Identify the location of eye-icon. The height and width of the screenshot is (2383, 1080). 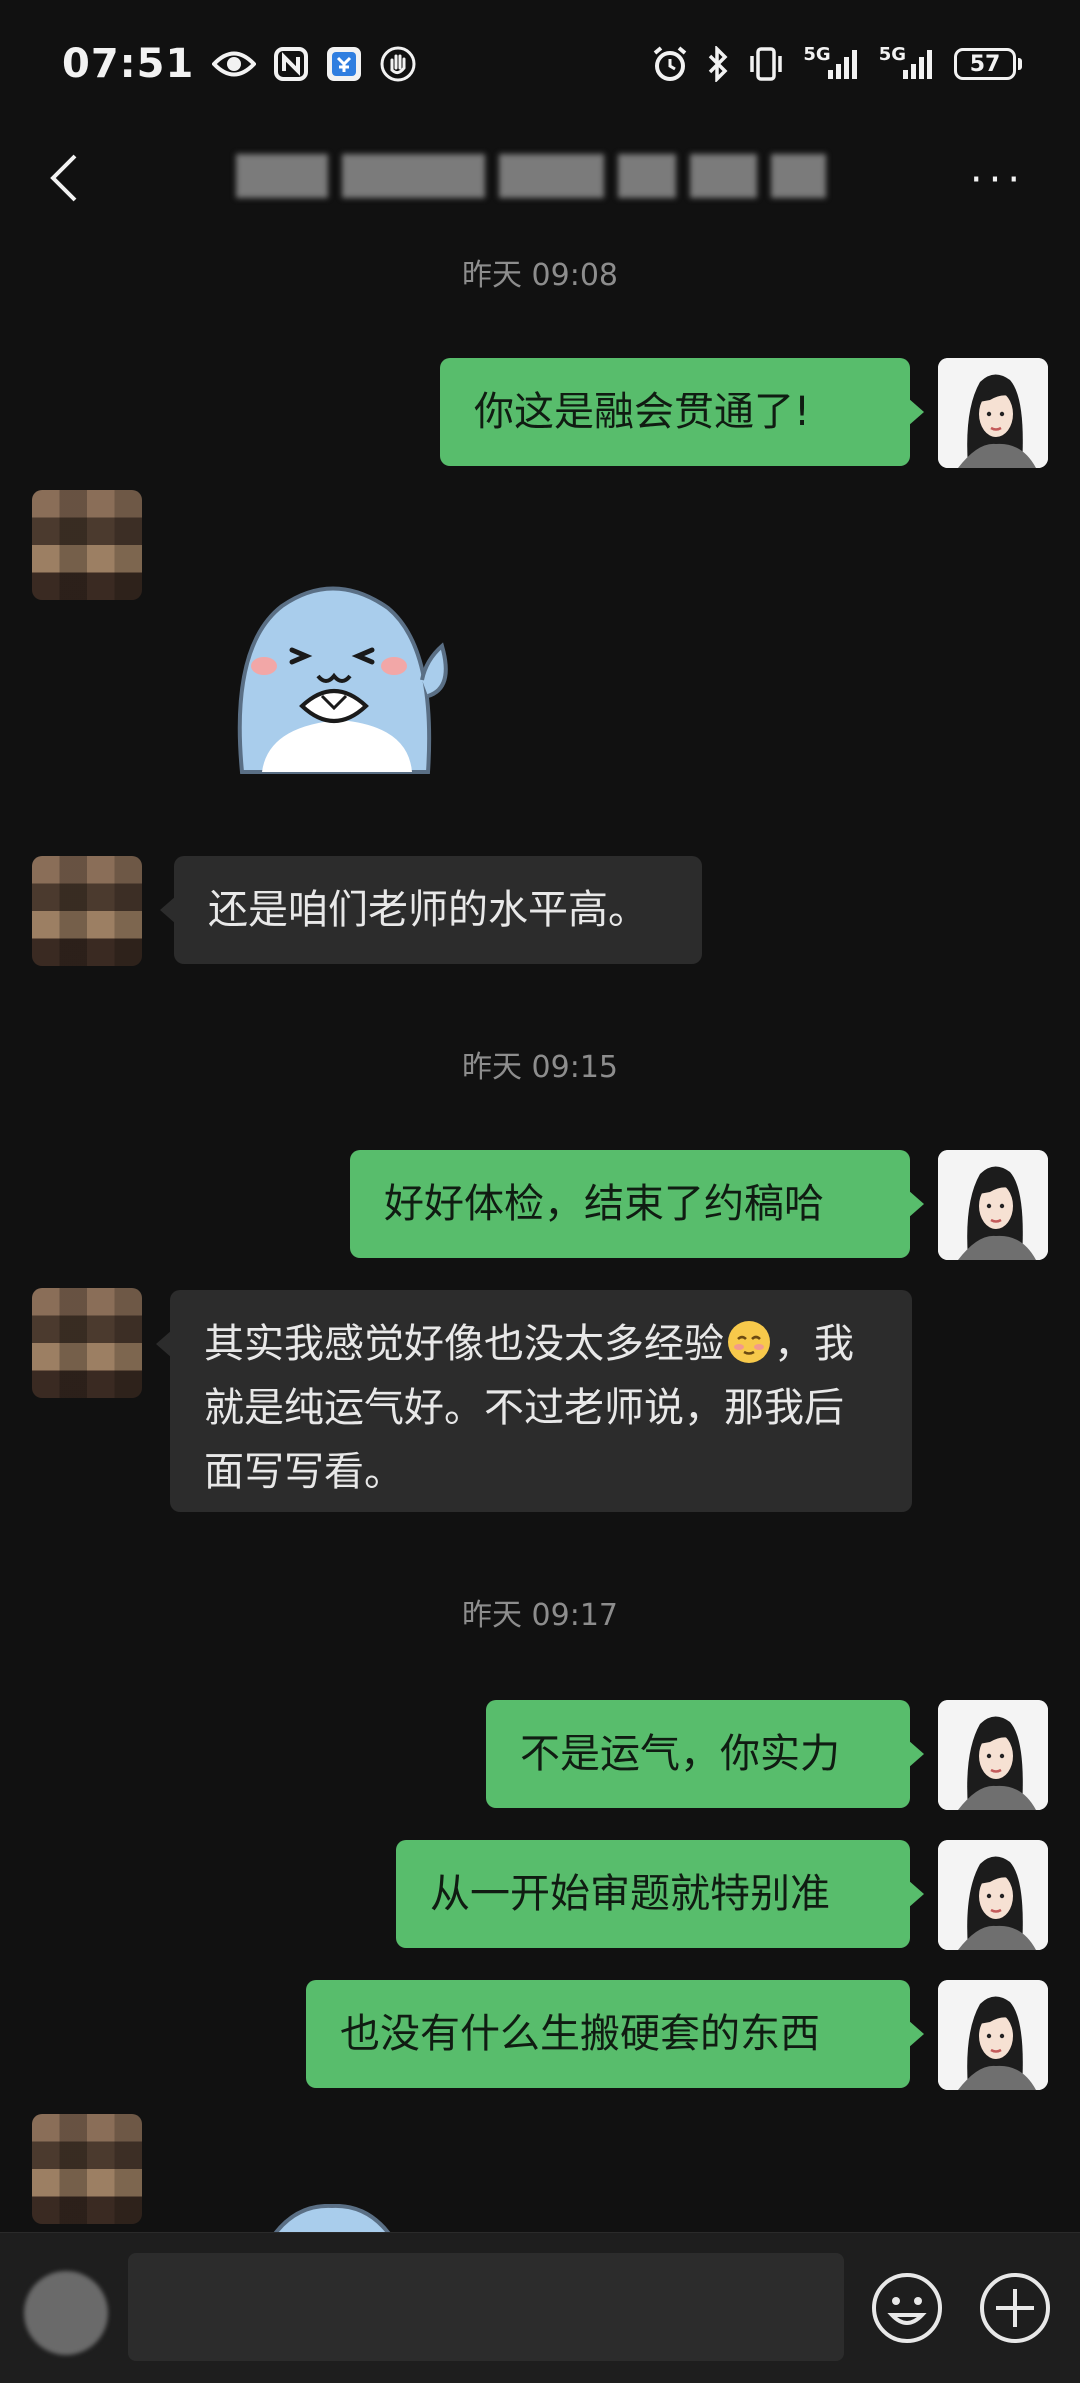
(234, 64).